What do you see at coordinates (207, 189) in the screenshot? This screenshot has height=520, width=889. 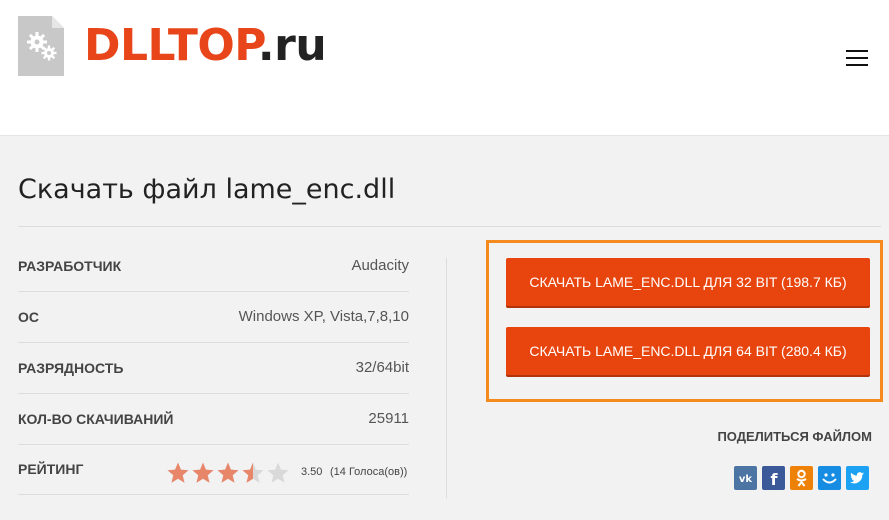 I see `page-title: Скачать файл lame_enc.dll` at bounding box center [207, 189].